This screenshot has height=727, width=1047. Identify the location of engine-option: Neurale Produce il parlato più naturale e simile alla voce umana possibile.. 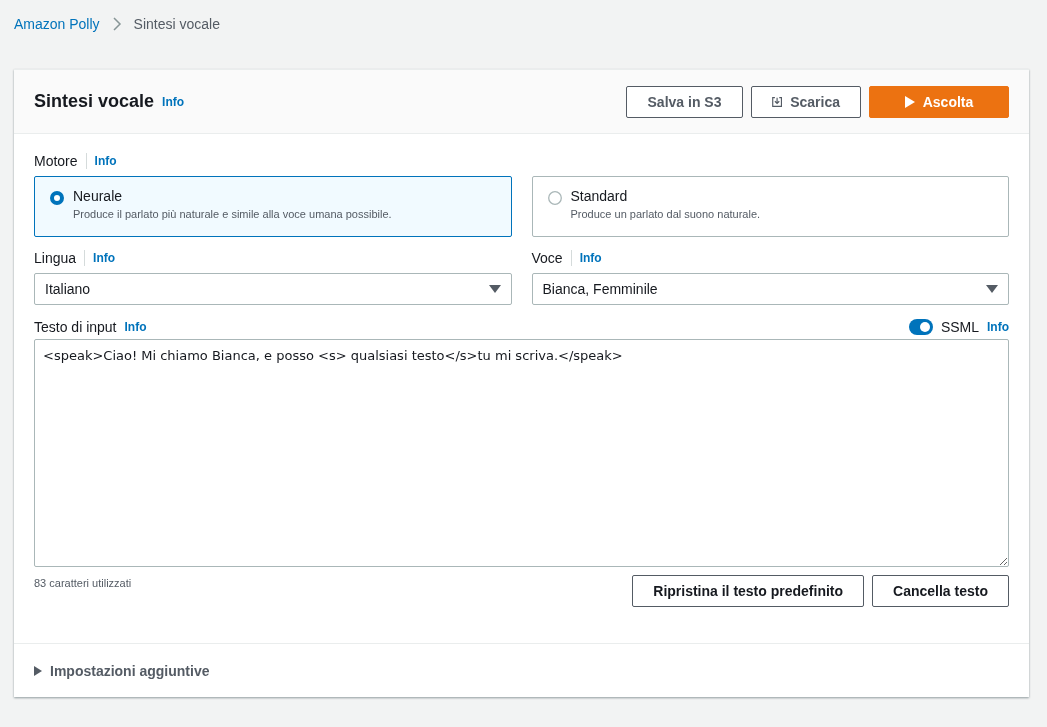
(273, 206).